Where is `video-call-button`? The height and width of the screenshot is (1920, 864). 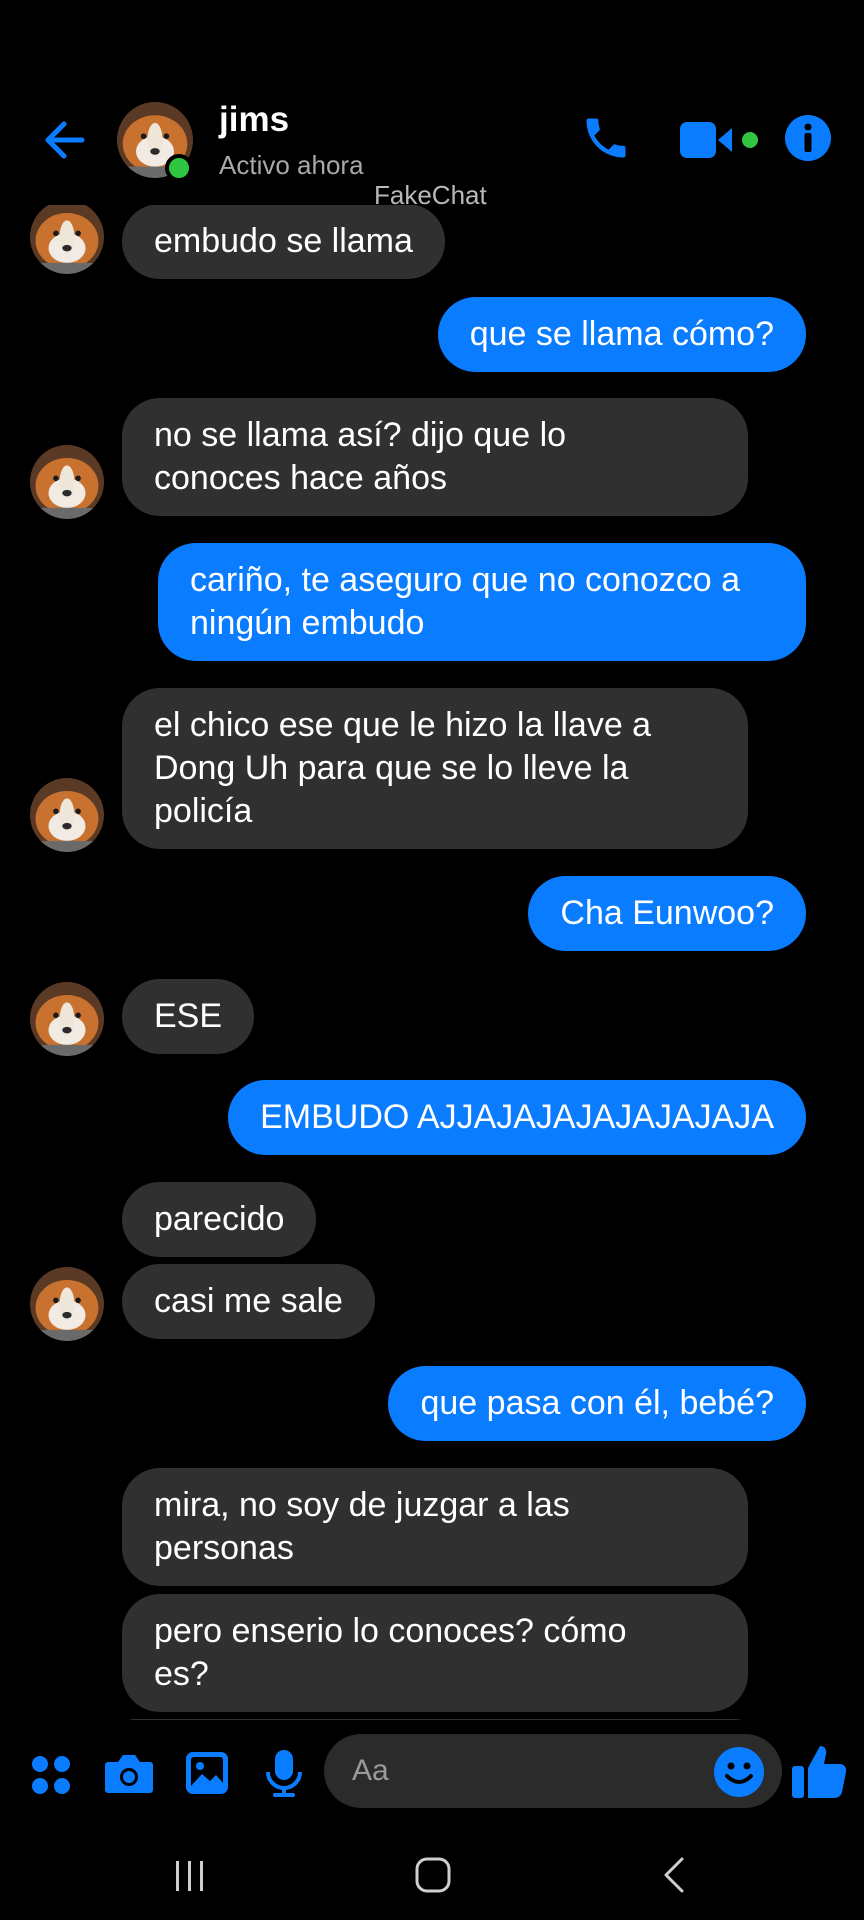
video-call-button is located at coordinates (718, 142).